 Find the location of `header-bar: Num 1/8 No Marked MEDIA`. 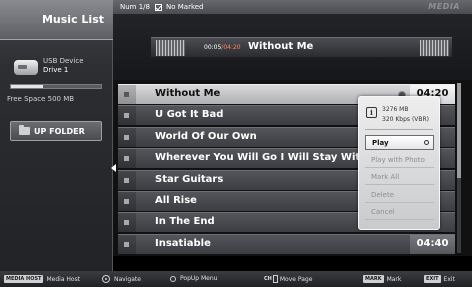

header-bar: Num 1/8 No Marked MEDIA is located at coordinates (292, 7).